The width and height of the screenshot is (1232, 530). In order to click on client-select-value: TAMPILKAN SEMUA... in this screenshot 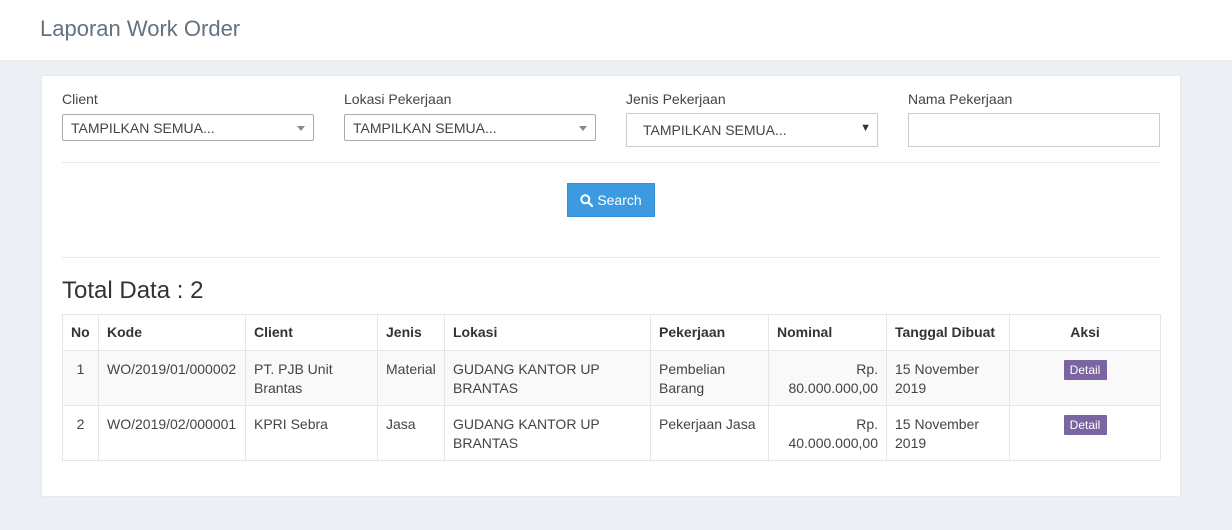, I will do `click(143, 128)`.